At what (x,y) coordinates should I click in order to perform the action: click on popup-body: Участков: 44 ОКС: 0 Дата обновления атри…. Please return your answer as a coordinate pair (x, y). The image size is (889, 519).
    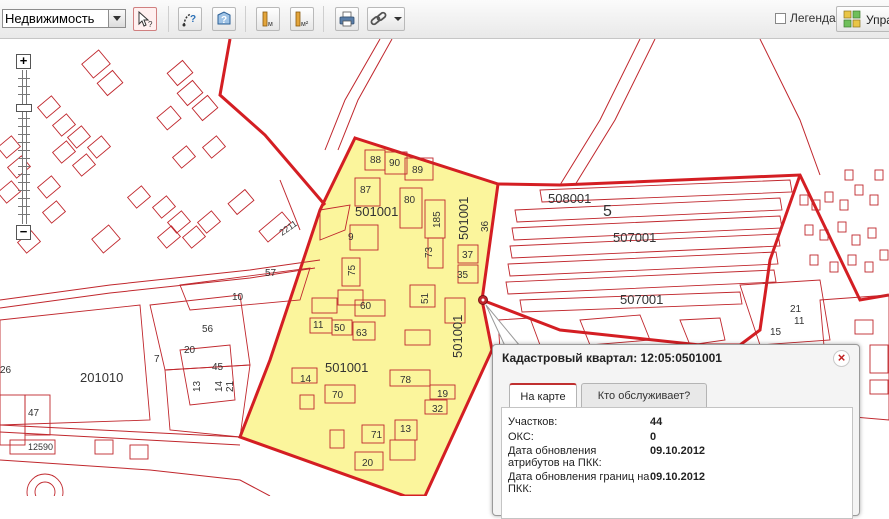
    Looking at the image, I should click on (677, 463).